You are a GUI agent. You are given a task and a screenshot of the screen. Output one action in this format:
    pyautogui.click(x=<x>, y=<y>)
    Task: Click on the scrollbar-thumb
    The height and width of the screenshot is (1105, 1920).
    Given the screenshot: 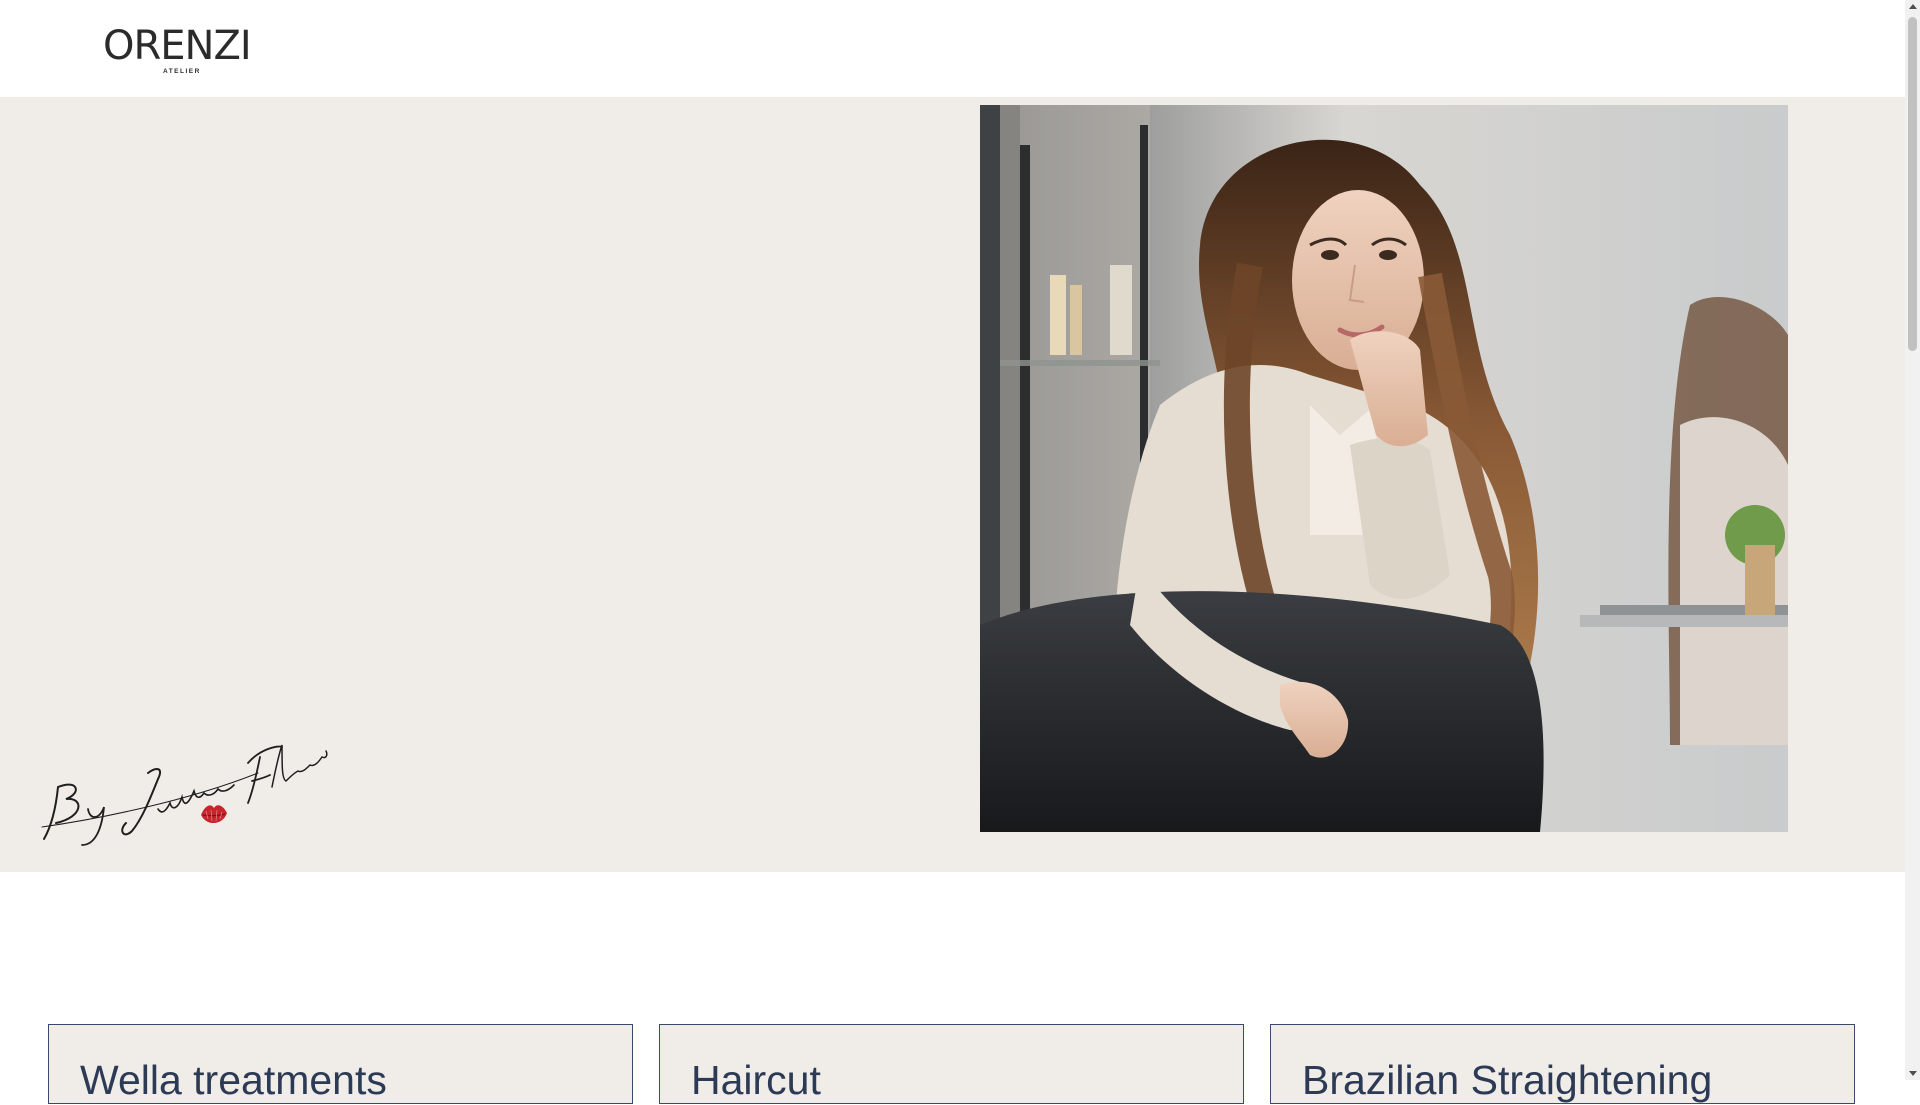 What is the action you would take?
    pyautogui.click(x=1912, y=184)
    